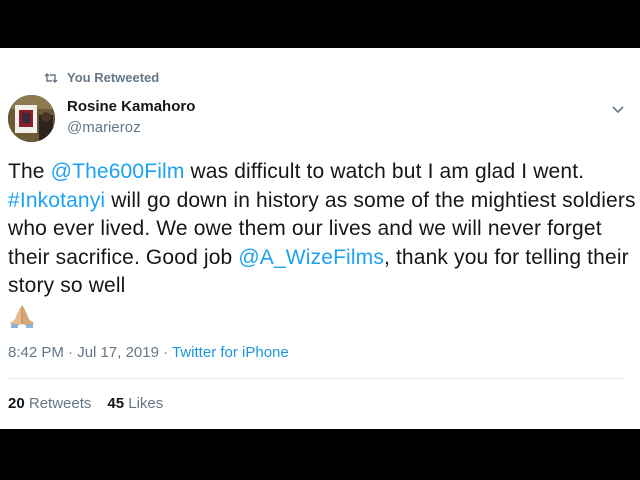 This screenshot has width=640, height=480. I want to click on tweet-time: 8:42 PM, so click(36, 352).